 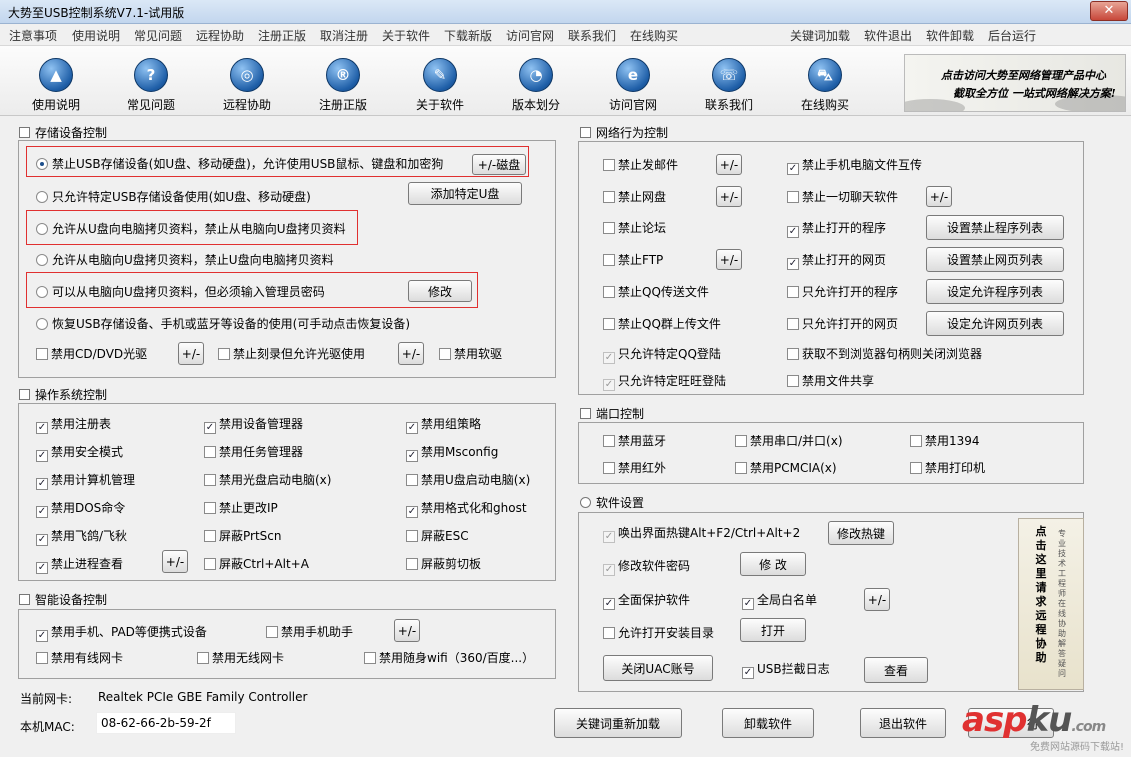 What do you see at coordinates (995, 323) in the screenshot?
I see `network-list-button: 设定允许网页列表` at bounding box center [995, 323].